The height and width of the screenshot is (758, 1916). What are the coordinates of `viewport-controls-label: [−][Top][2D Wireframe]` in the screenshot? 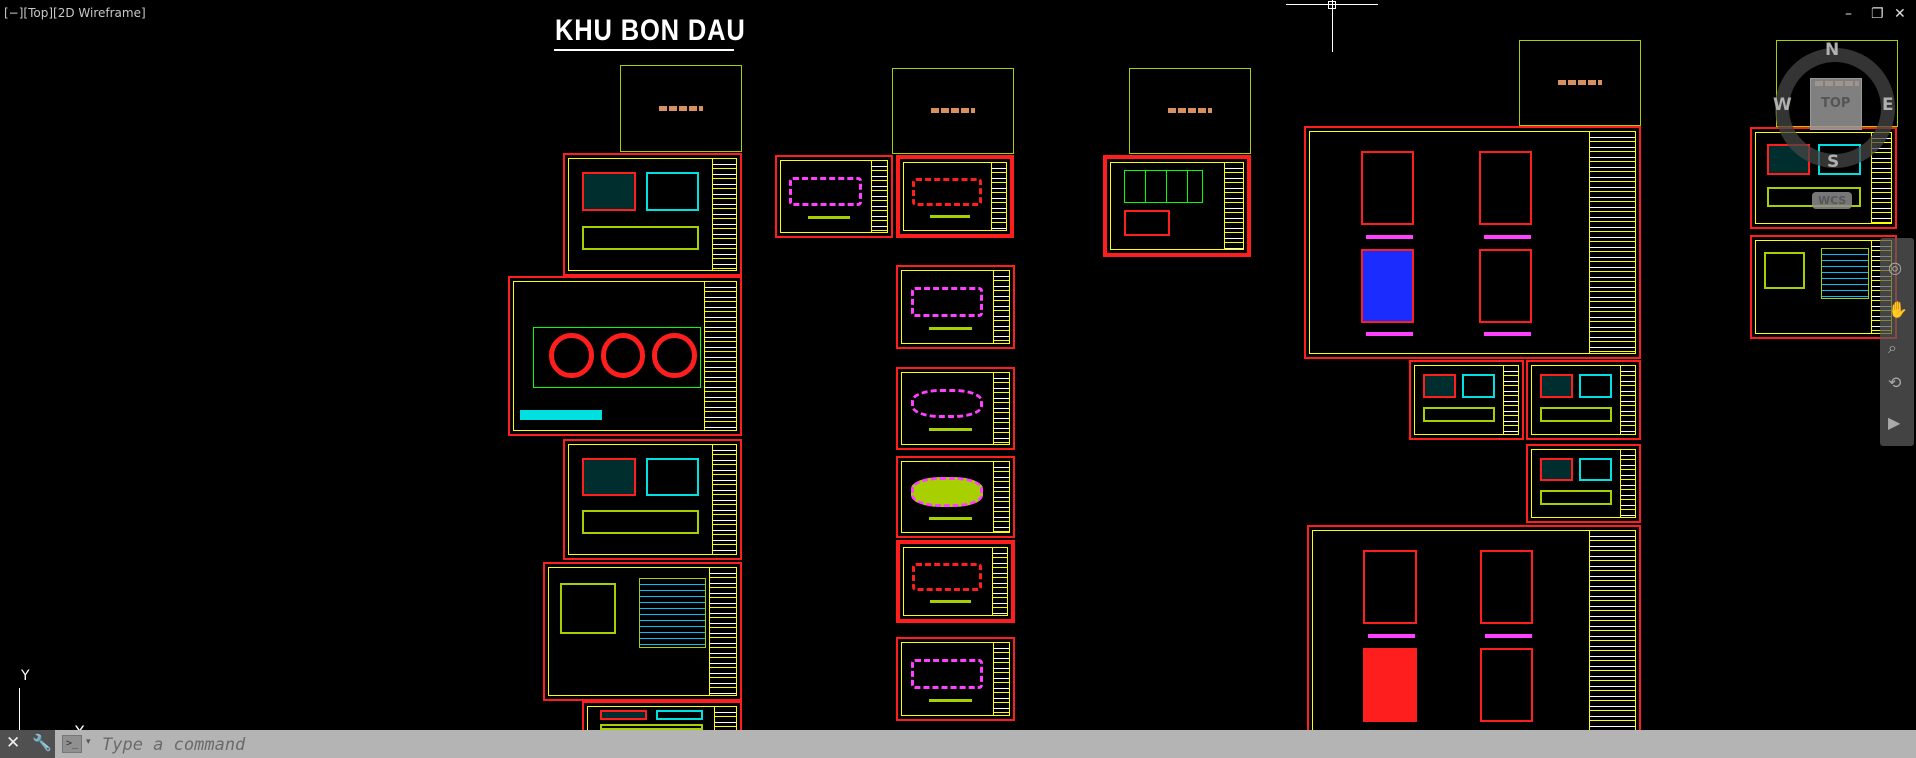 It's located at (75, 13).